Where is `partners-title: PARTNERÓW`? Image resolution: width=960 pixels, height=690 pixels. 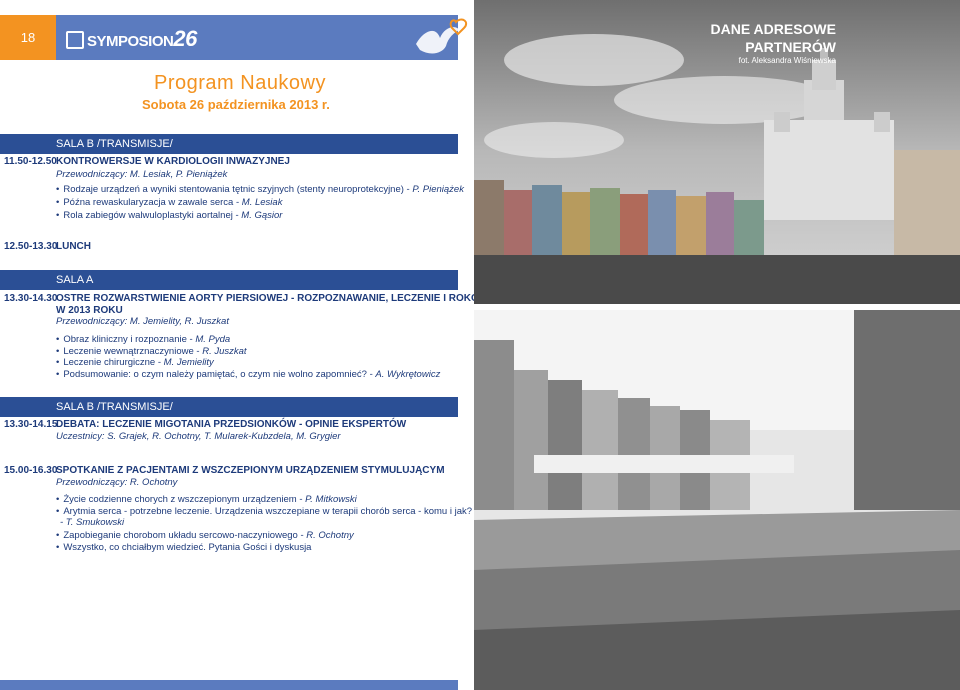 partners-title: PARTNERÓW is located at coordinates (790, 47).